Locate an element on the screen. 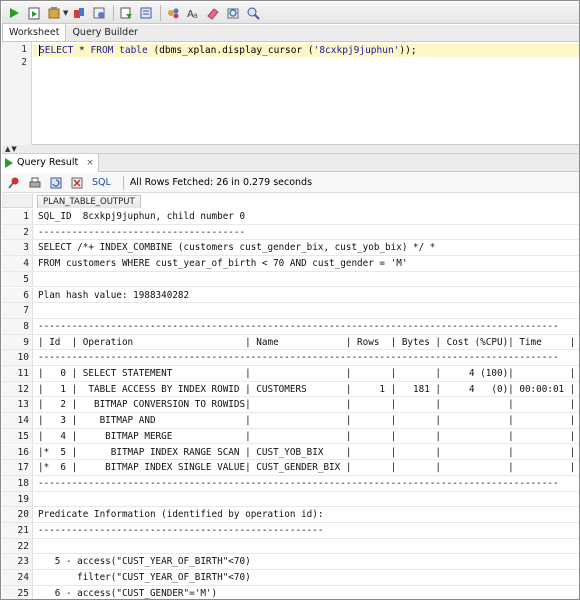  table-row: 1 SQL_ID 8cxkpj9juphun, child number 0 is located at coordinates (290, 217).